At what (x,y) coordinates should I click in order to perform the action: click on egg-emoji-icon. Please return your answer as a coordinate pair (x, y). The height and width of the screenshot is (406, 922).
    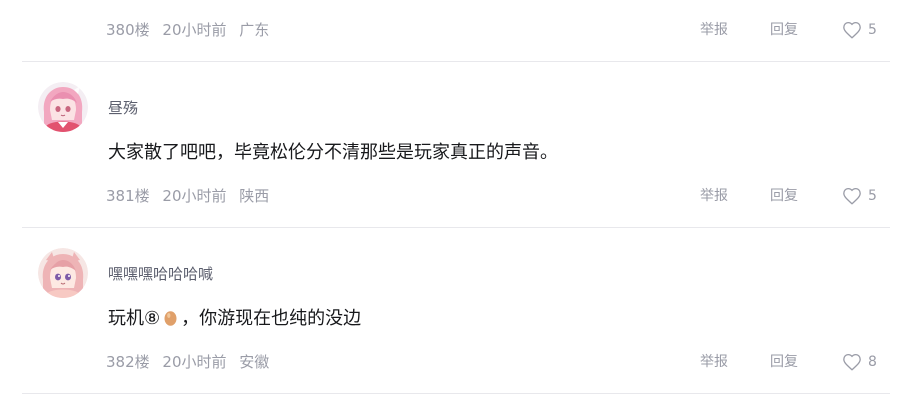
    Looking at the image, I should click on (170, 317).